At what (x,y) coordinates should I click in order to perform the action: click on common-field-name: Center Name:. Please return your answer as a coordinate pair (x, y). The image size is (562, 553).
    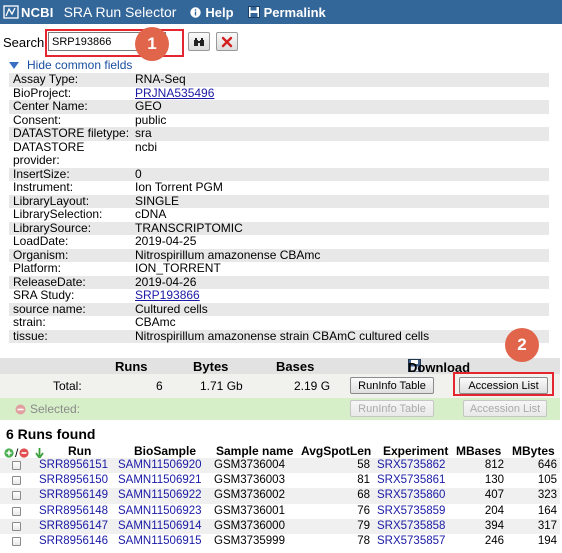
    Looking at the image, I should click on (50, 106).